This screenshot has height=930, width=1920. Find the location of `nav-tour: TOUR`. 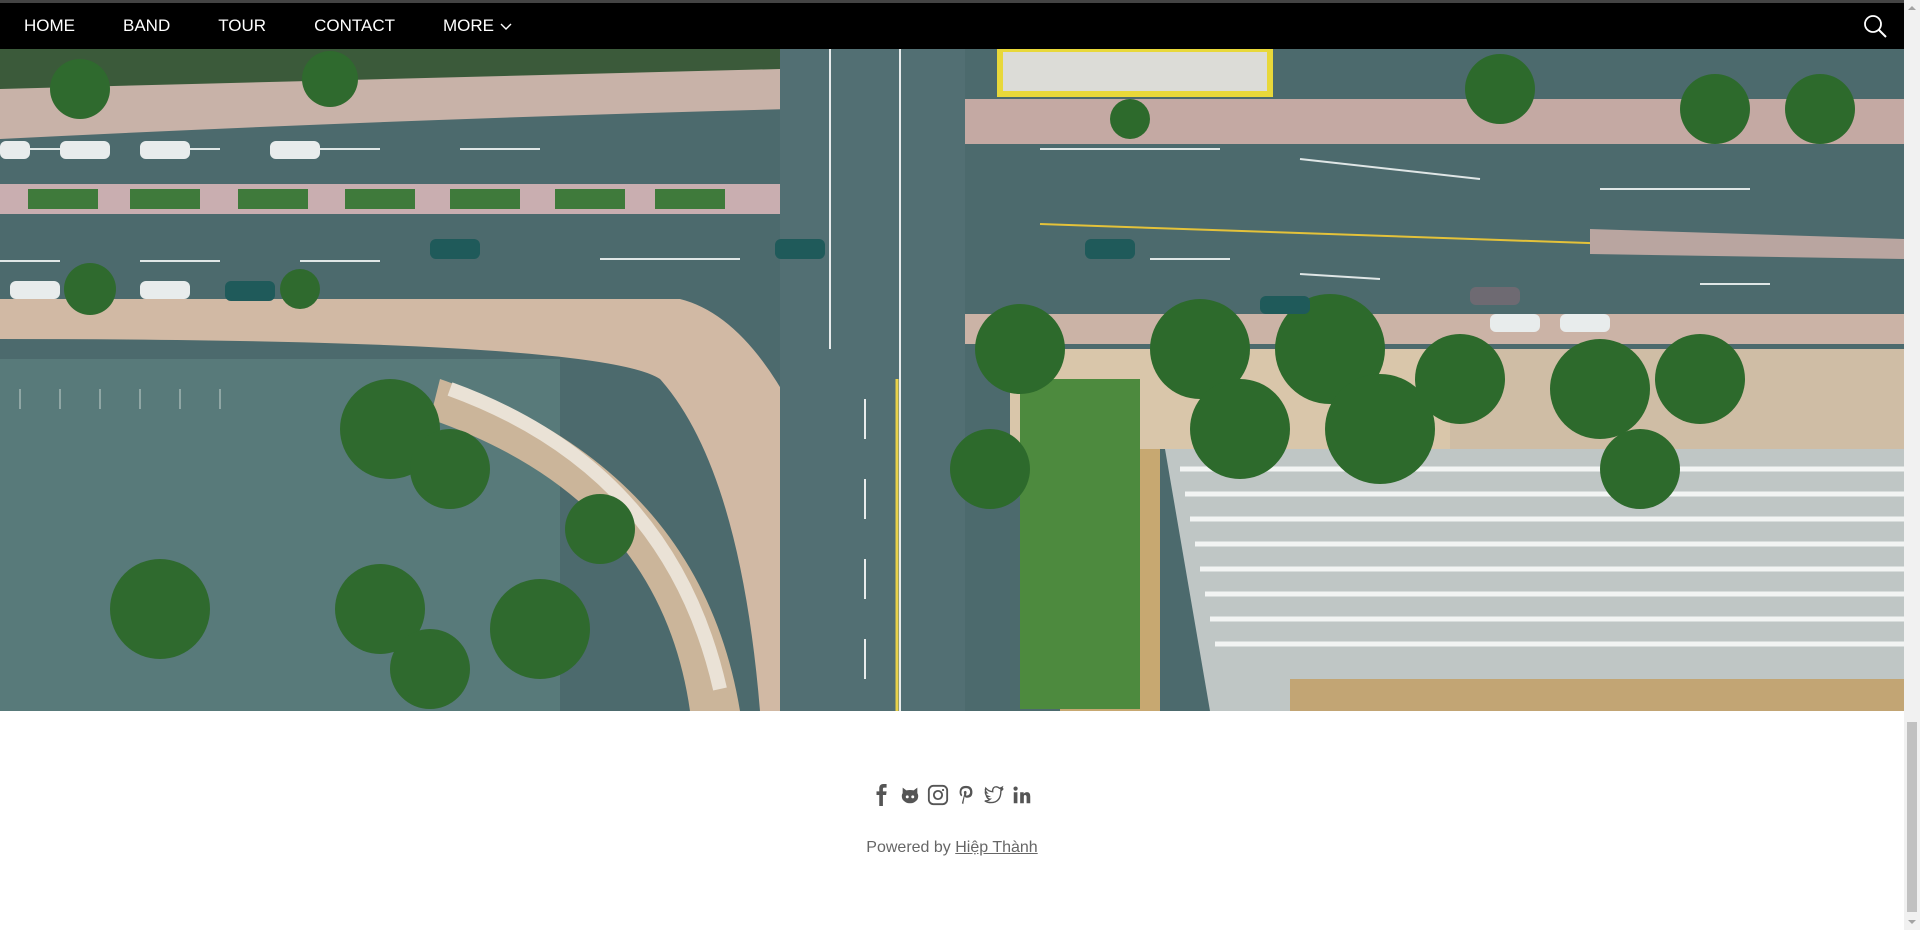

nav-tour: TOUR is located at coordinates (242, 26).